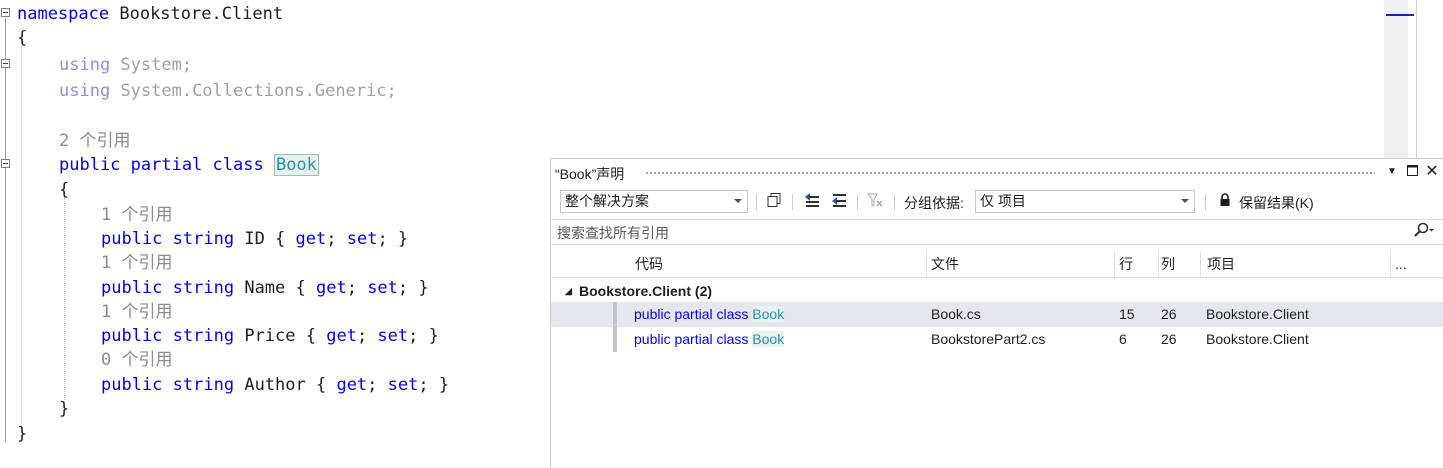 This screenshot has width=1443, height=468. I want to click on property-name: ID {, so click(265, 239).